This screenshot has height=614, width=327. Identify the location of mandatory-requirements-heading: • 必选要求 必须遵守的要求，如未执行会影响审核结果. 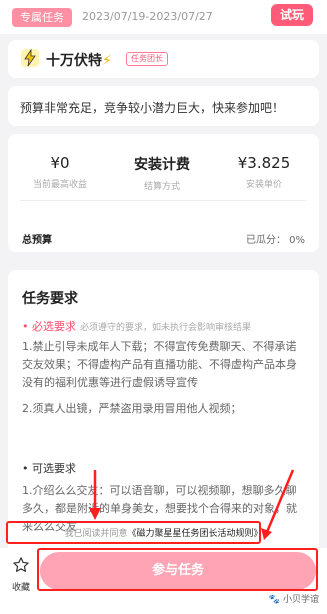
(136, 326).